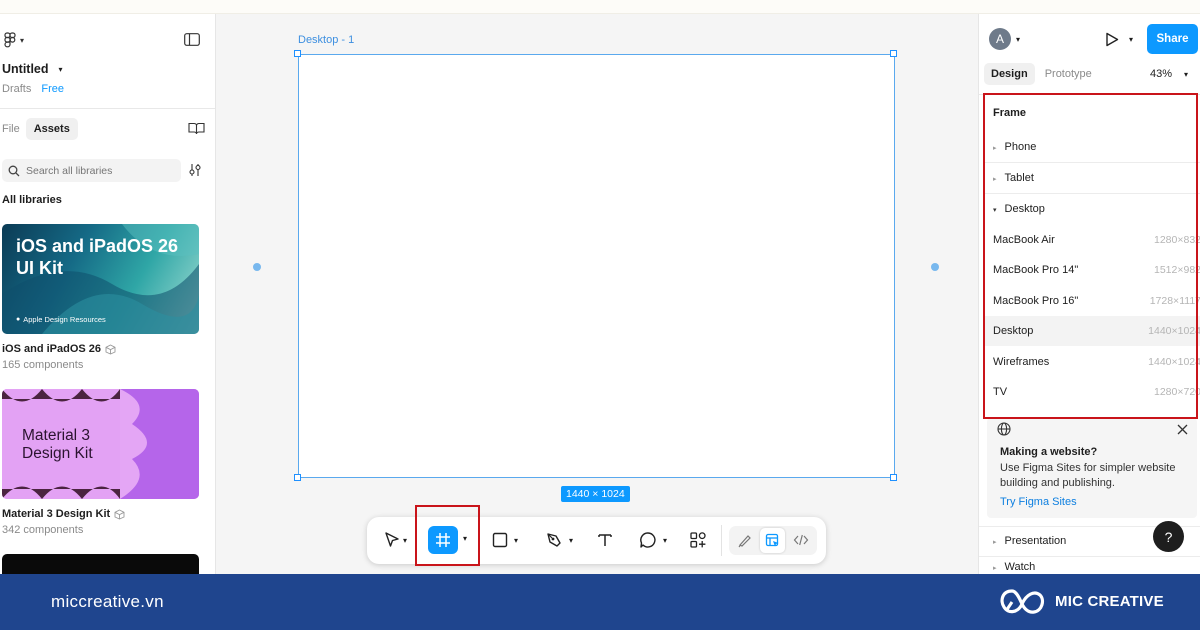 This screenshot has height=630, width=1200. I want to click on account-menu: A ▾, so click(1004, 39).